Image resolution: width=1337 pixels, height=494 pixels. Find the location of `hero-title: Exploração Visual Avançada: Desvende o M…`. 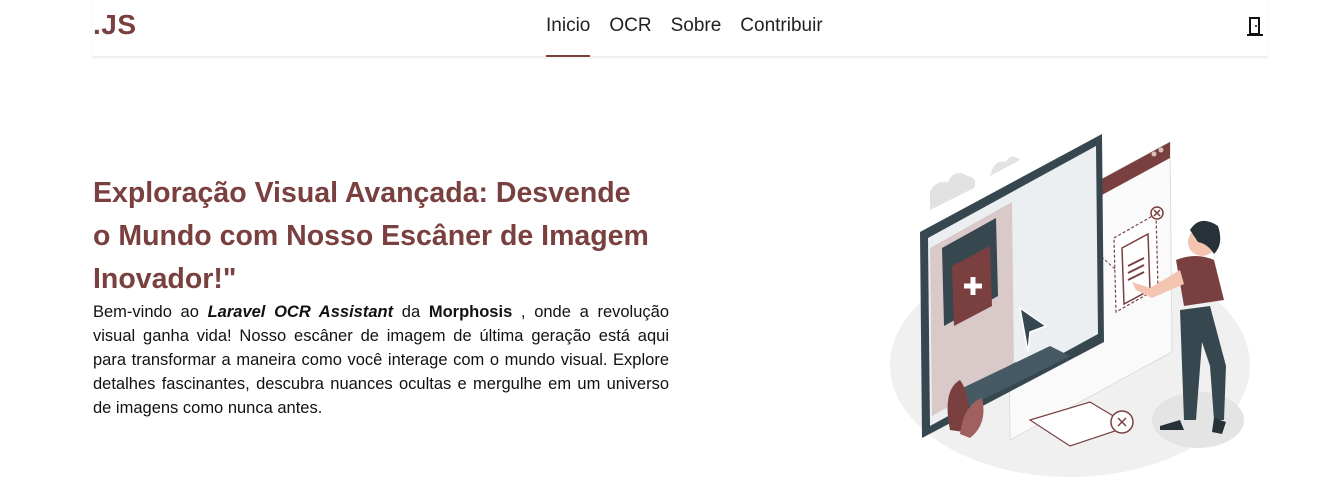

hero-title: Exploração Visual Avançada: Desvende o M… is located at coordinates (371, 236).